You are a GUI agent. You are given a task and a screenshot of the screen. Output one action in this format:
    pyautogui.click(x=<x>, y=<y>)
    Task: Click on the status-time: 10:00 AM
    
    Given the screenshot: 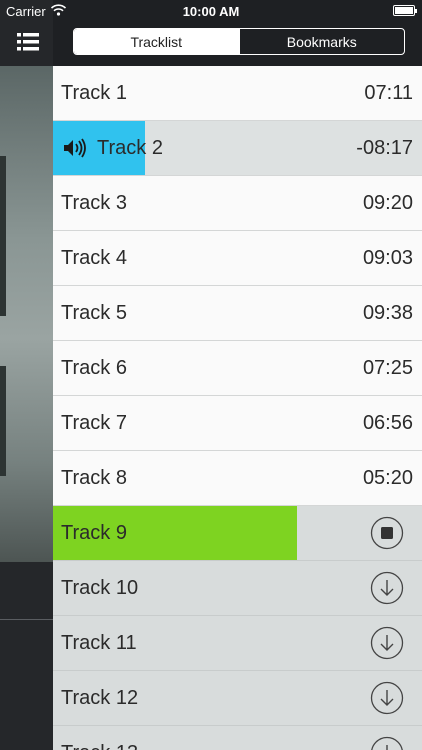 What is the action you would take?
    pyautogui.click(x=211, y=11)
    